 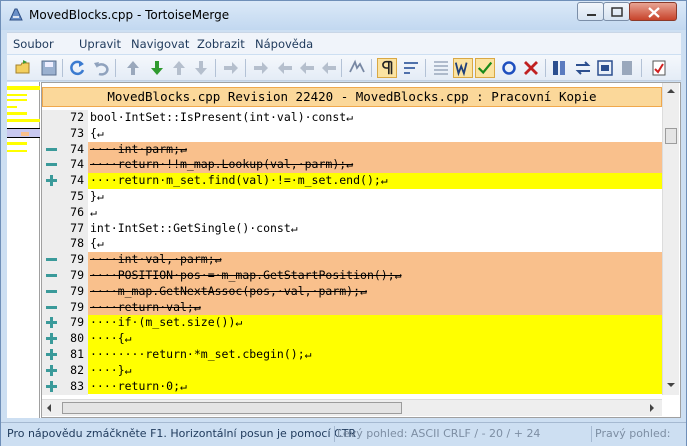 I want to click on code-line: 81 ········return·*m_set.cbegin();↵, so click(x=352, y=355).